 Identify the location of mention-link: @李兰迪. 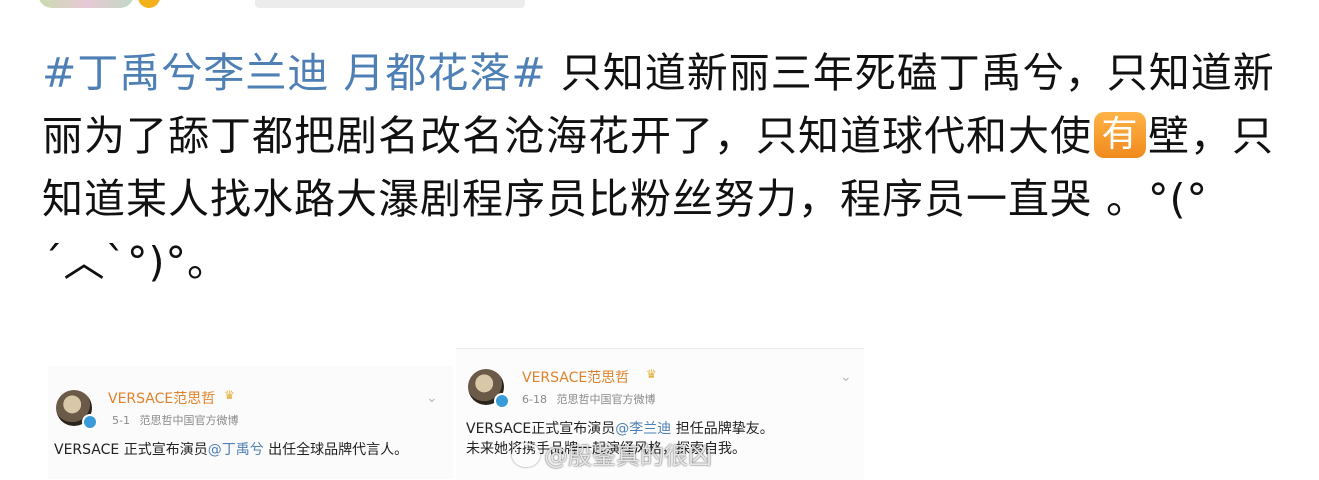
(643, 429).